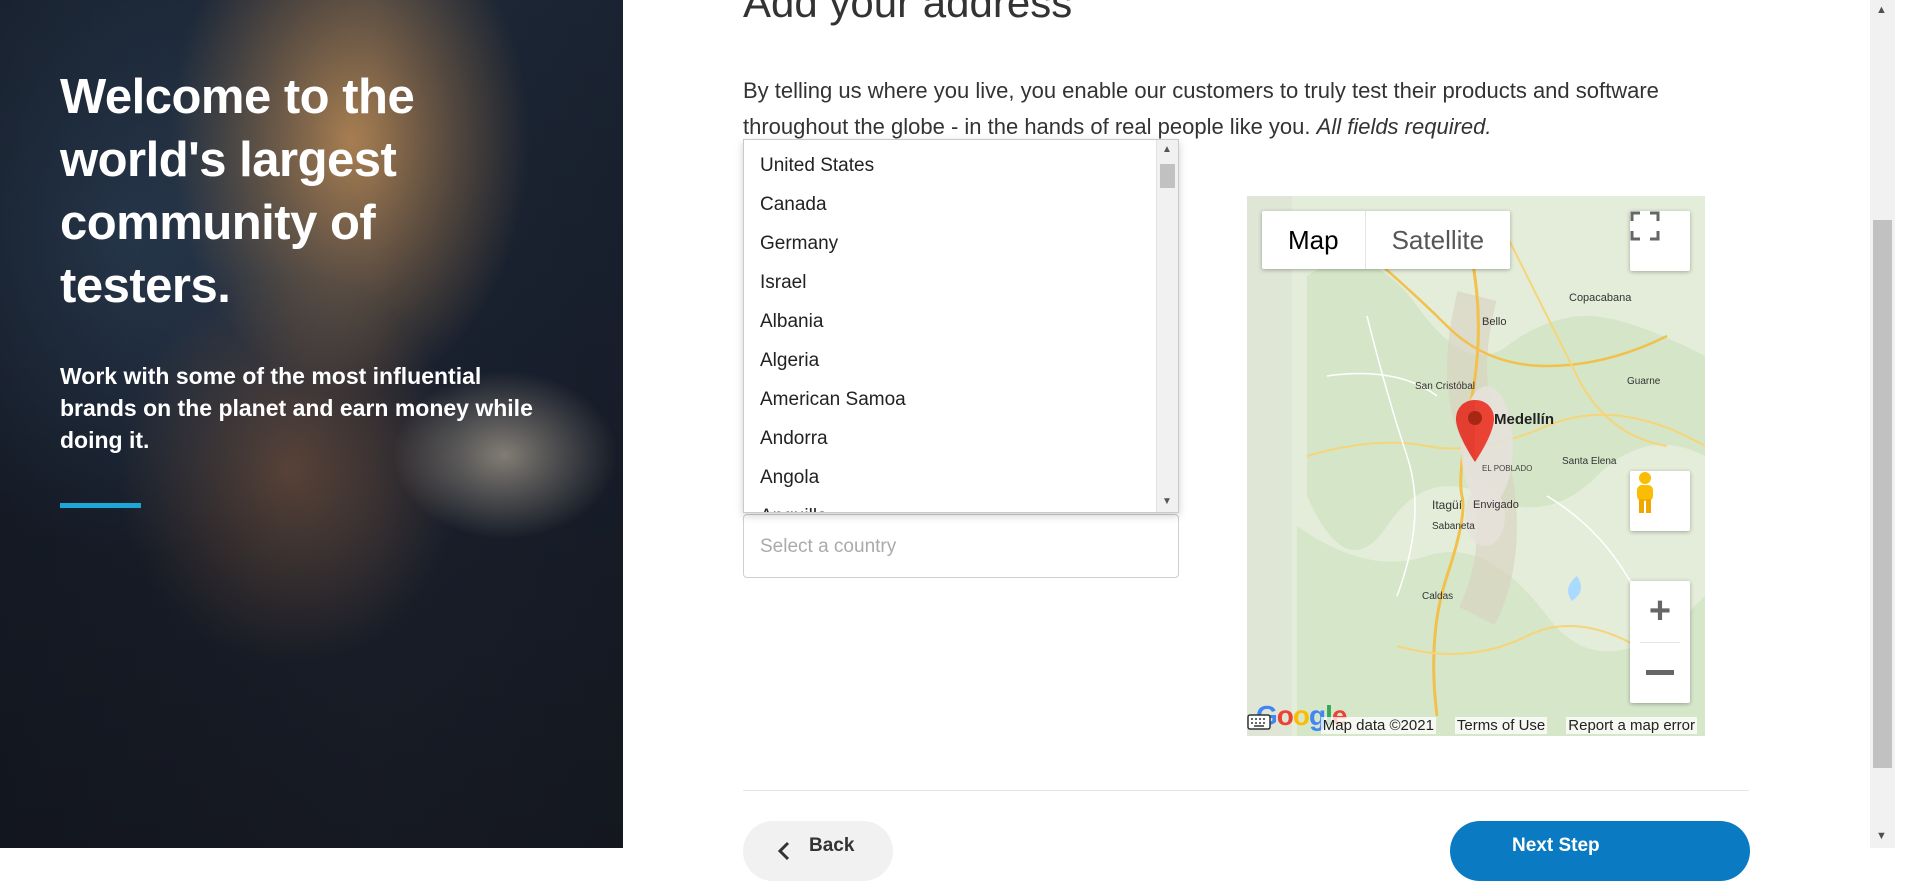  I want to click on zoom-control: +, so click(1660, 642).